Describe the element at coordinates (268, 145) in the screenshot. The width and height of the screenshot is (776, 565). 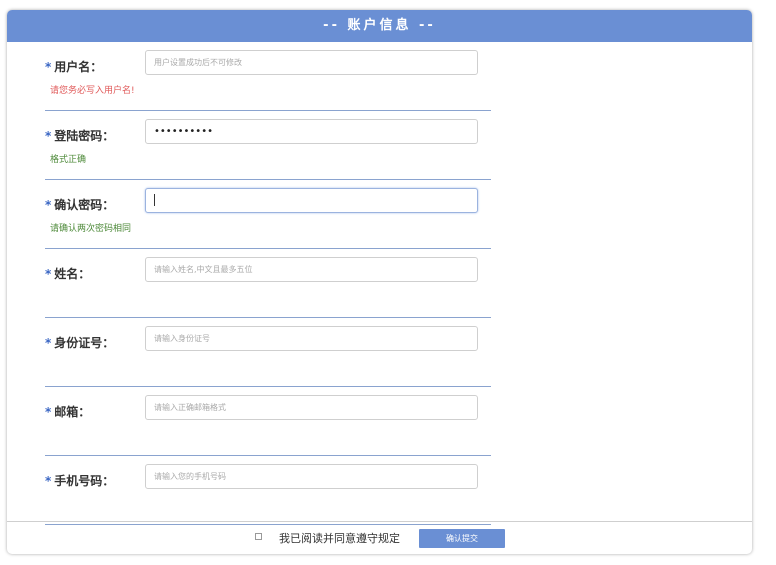
I see `password-row: * 登陆密码： •••••••••• 格式正确` at that location.